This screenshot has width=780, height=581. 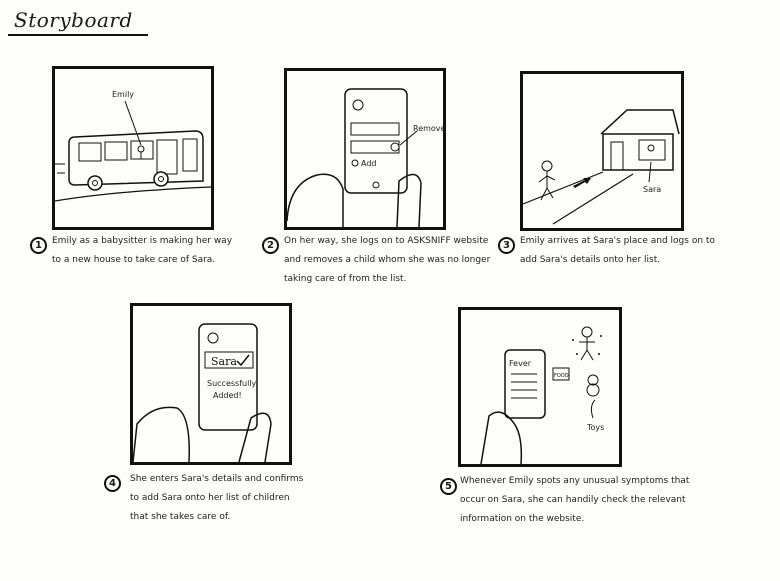 What do you see at coordinates (365, 157) in the screenshot?
I see `phone-remove-sketch: Add Remove` at bounding box center [365, 157].